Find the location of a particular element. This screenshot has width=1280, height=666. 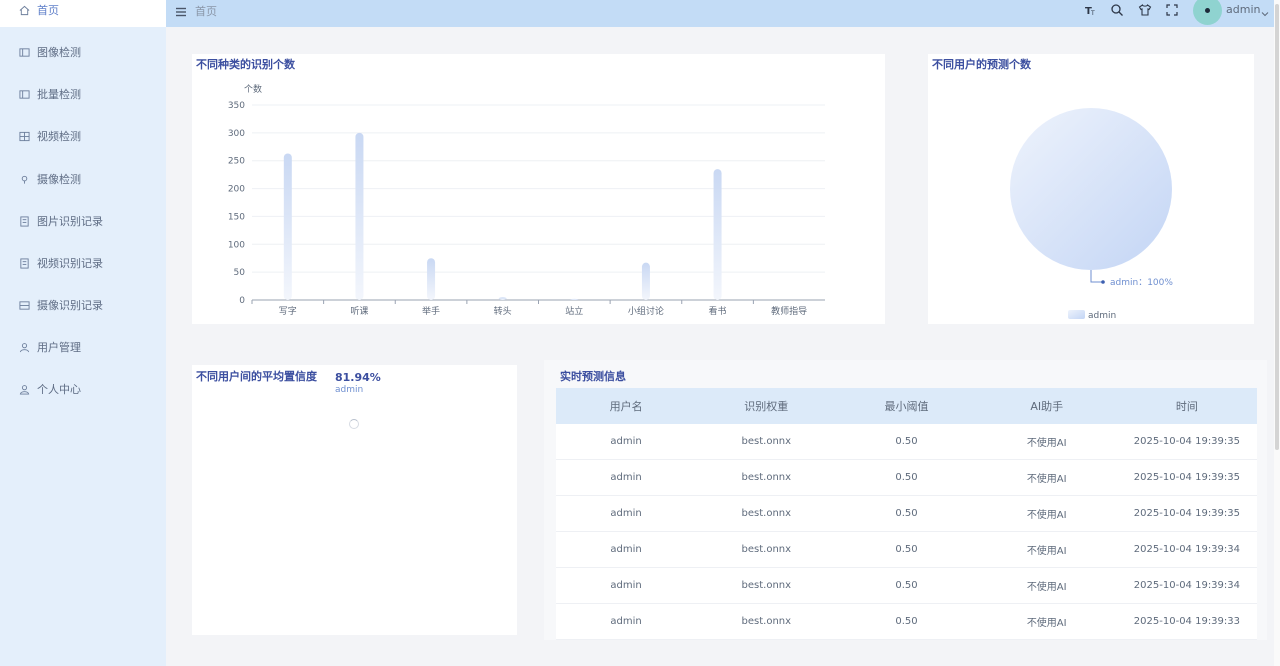

y-tick-label: 350 is located at coordinates (236, 106).